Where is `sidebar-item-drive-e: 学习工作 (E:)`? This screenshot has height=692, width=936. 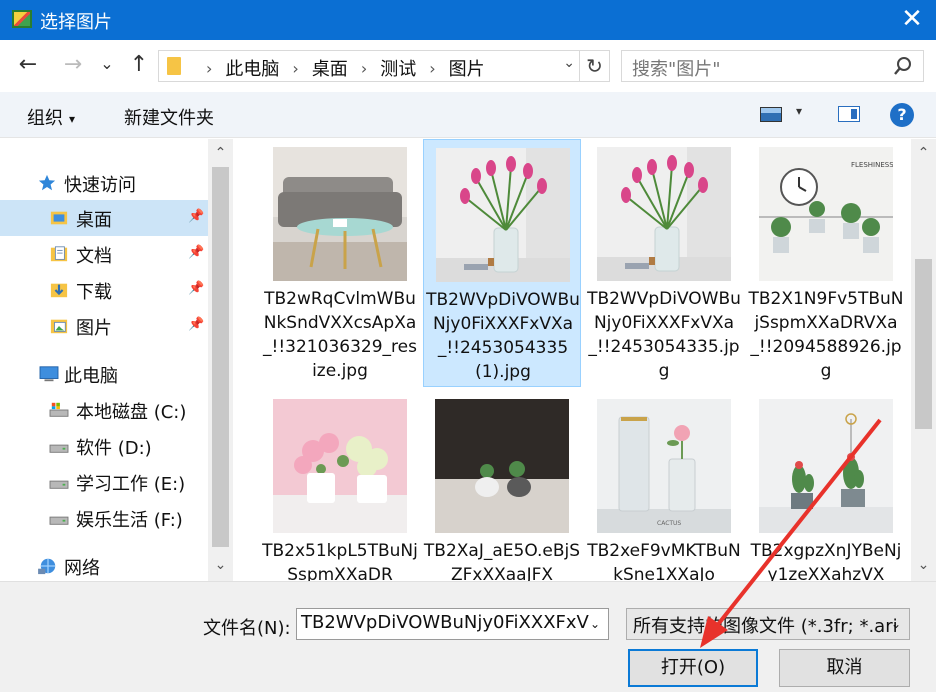
sidebar-item-drive-e: 学习工作 (E:) is located at coordinates (104, 482).